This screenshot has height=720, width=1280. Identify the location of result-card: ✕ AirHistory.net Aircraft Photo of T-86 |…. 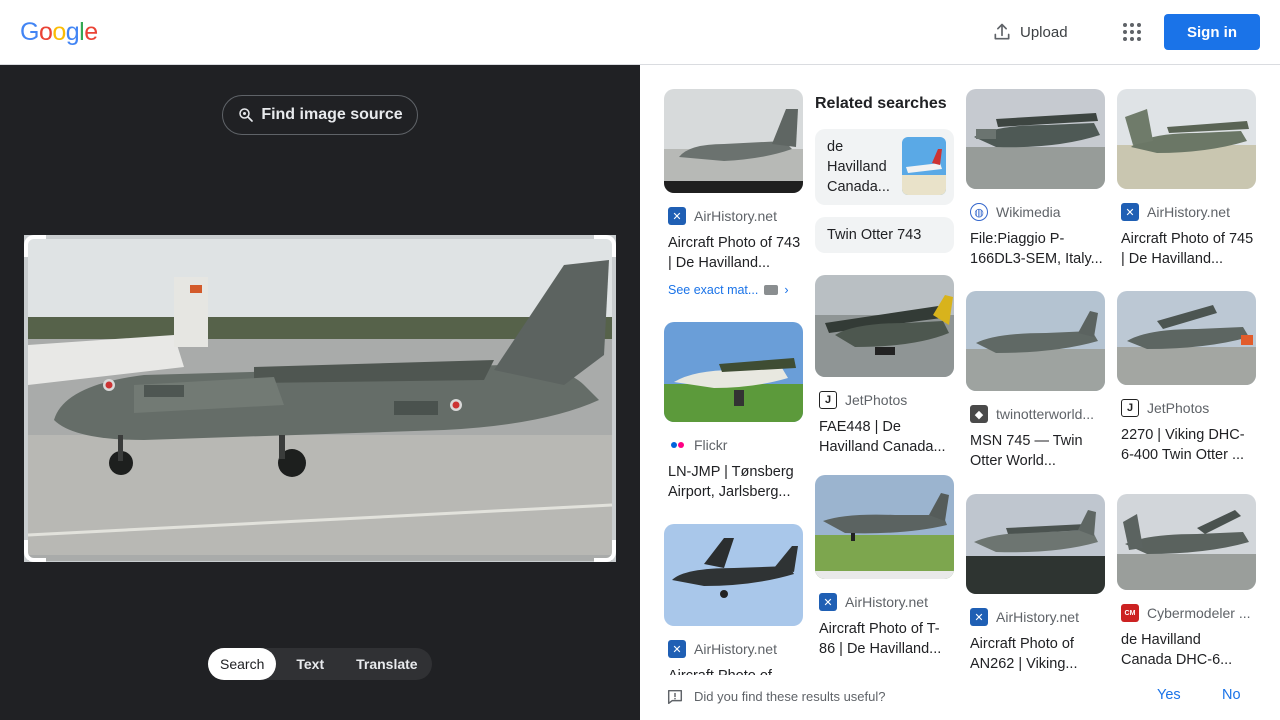
(884, 567).